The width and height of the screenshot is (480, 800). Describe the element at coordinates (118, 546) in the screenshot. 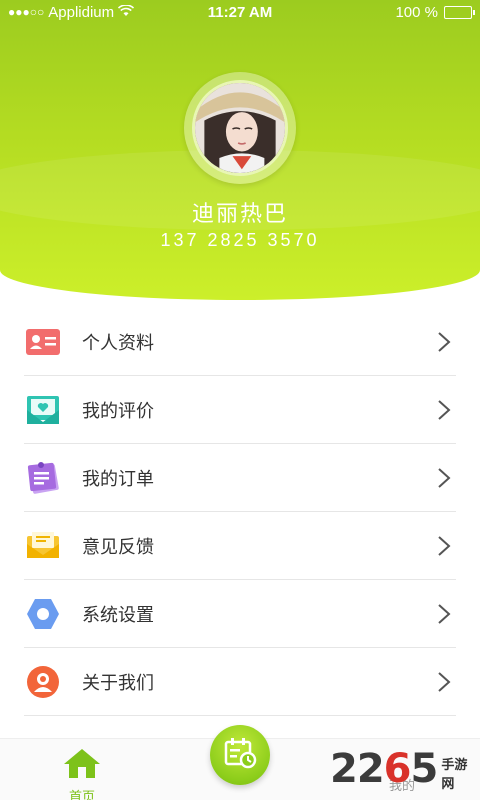

I see `menu-label: 意见反馈` at that location.